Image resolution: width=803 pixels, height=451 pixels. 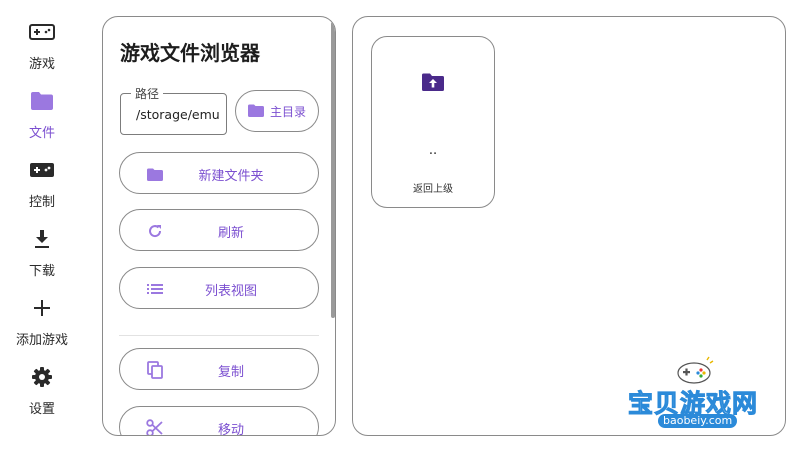 What do you see at coordinates (230, 233) in the screenshot?
I see `refresh-label: 刷新` at bounding box center [230, 233].